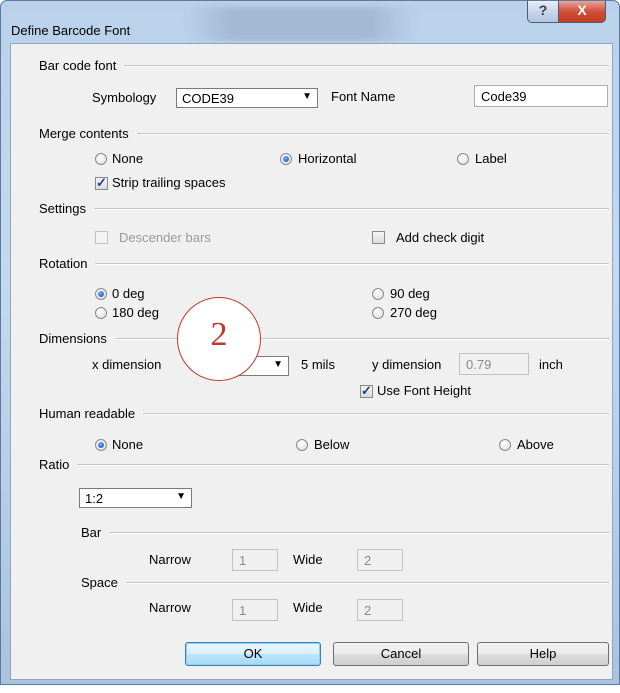  I want to click on y-dimension-label: y dimension, so click(407, 364).